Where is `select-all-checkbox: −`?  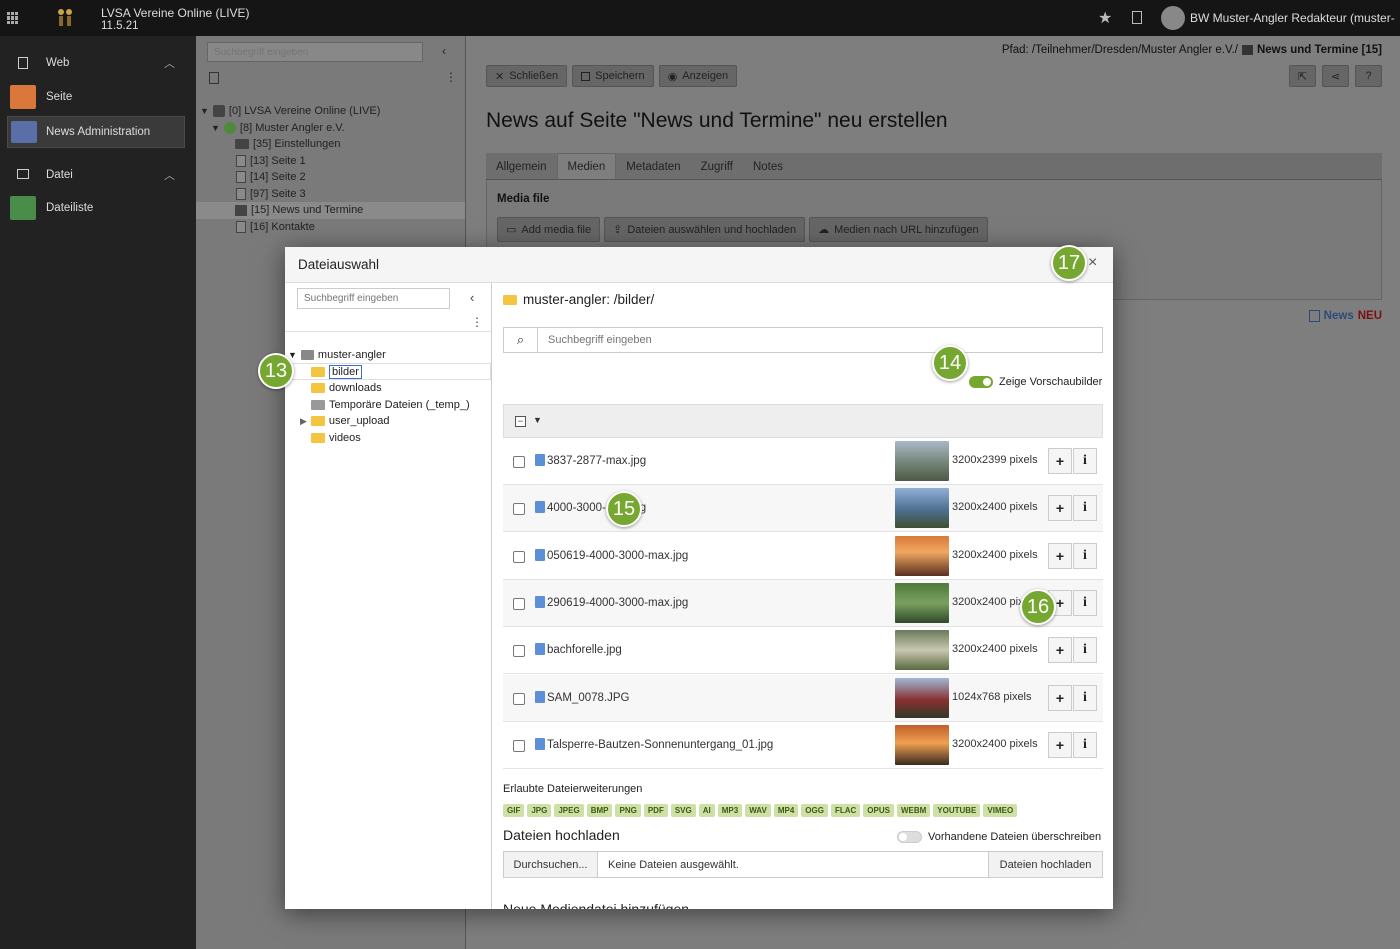
select-all-checkbox: − is located at coordinates (520, 421).